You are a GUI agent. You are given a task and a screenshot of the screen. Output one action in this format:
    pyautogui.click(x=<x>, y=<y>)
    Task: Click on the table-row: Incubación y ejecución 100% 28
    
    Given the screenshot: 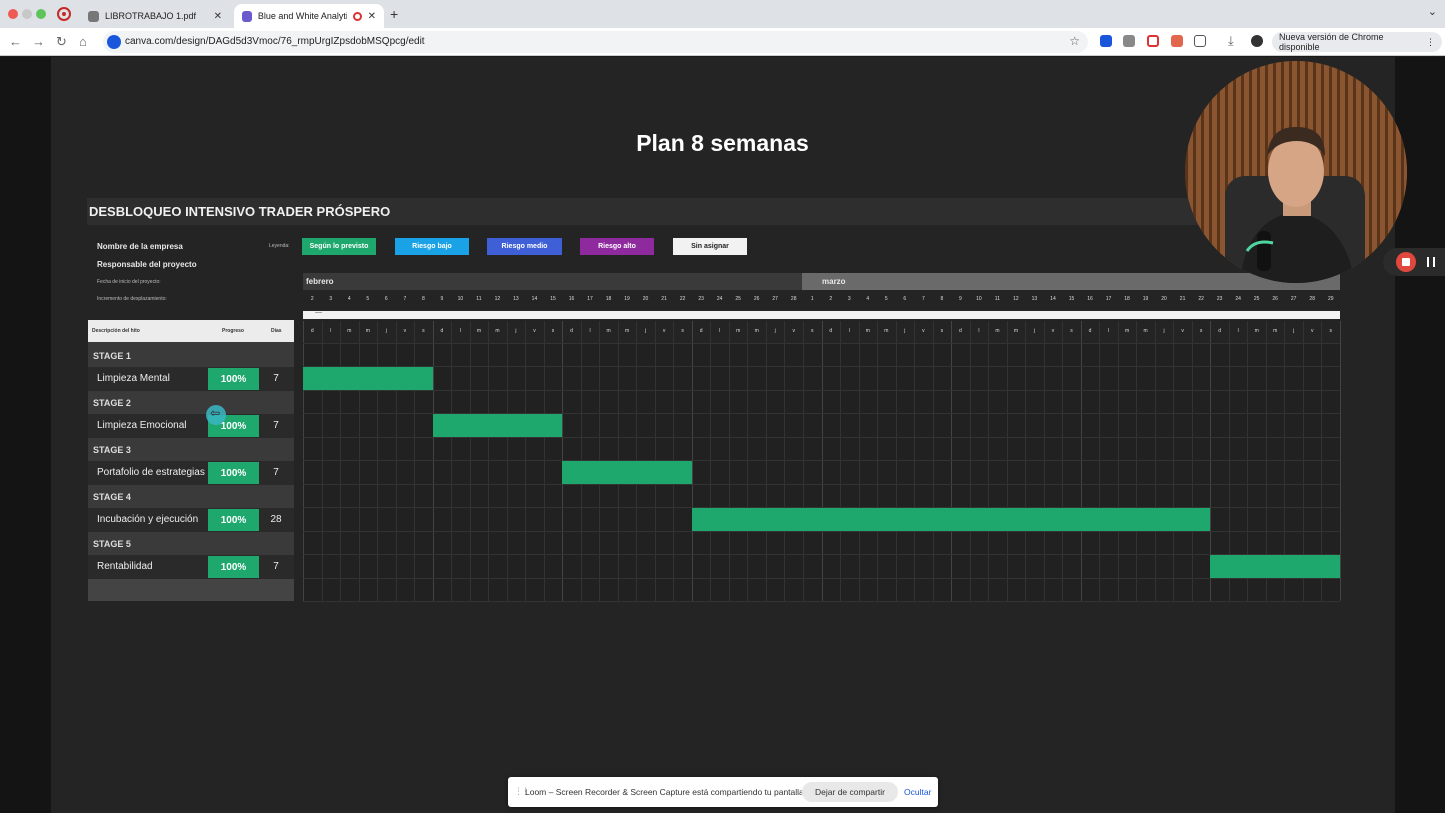 What is the action you would take?
    pyautogui.click(x=191, y=520)
    